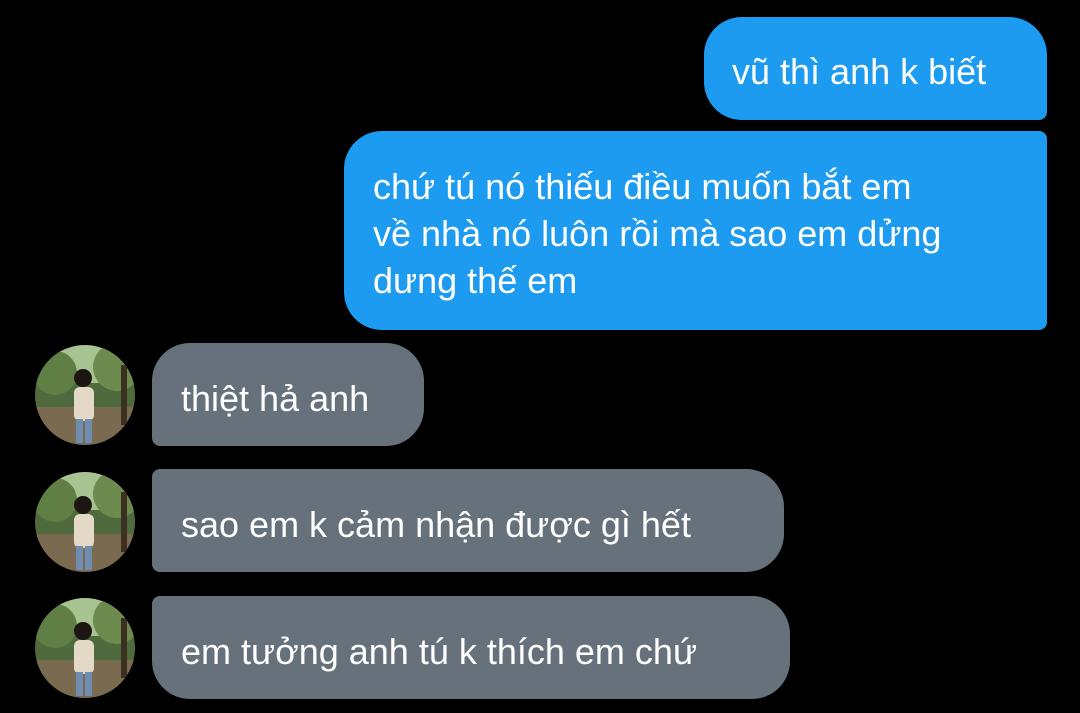  Describe the element at coordinates (471, 647) in the screenshot. I see `message-bubble-incoming: em tưởng anh tú k thích em chứ` at that location.